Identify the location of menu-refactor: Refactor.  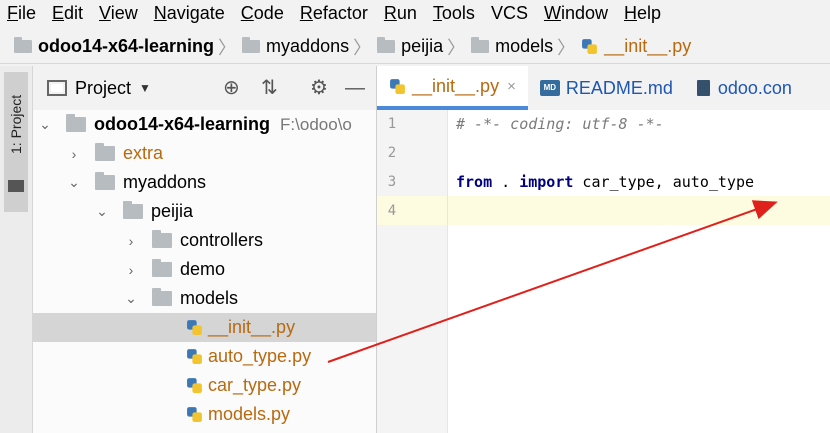
(334, 13).